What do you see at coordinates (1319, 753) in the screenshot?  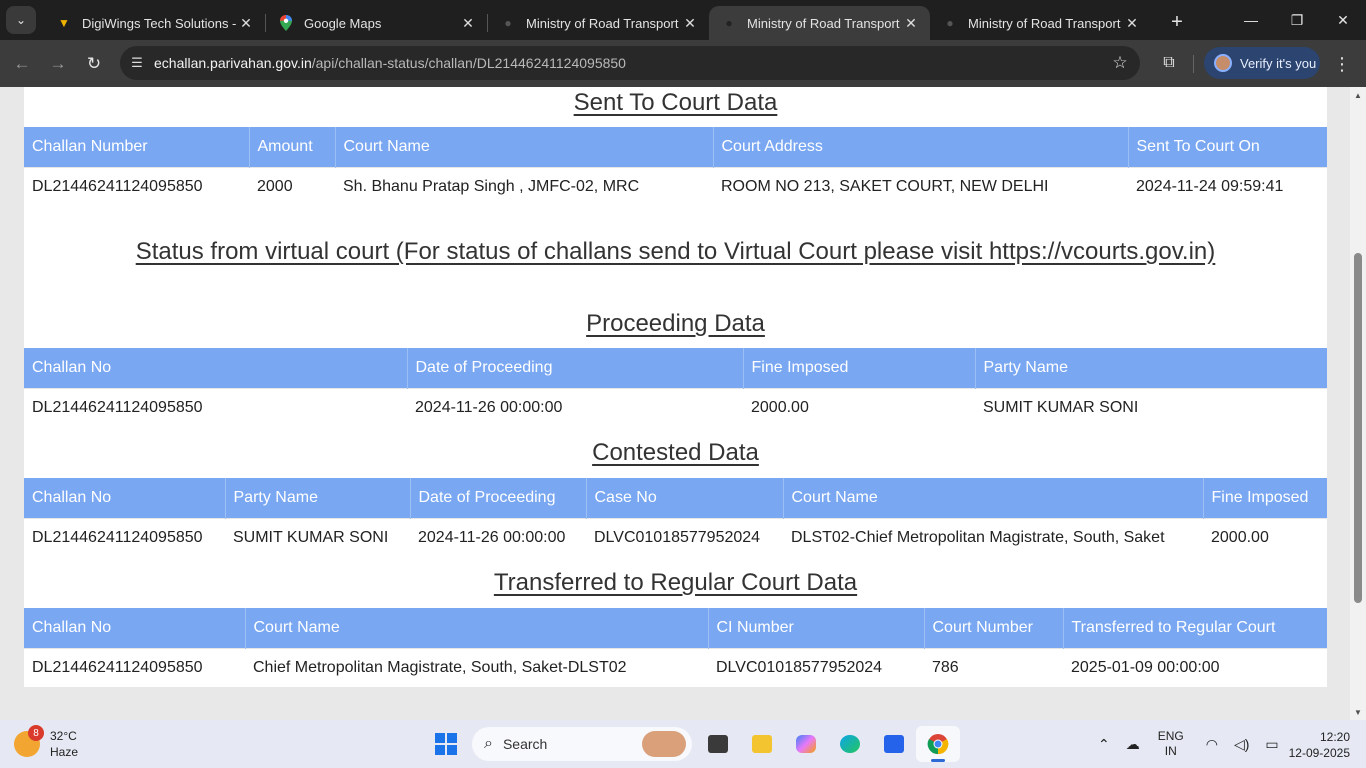 I see `clock-date: 12-09-2025` at bounding box center [1319, 753].